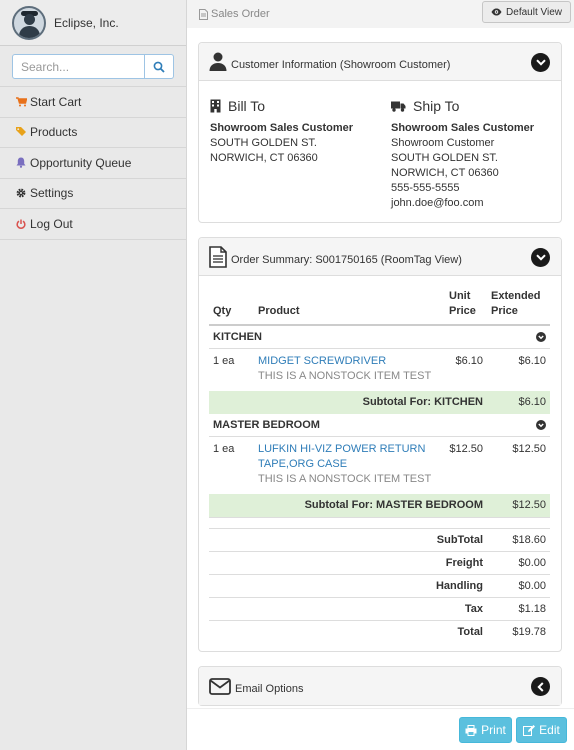  What do you see at coordinates (21, 102) in the screenshot?
I see `cart-icon` at bounding box center [21, 102].